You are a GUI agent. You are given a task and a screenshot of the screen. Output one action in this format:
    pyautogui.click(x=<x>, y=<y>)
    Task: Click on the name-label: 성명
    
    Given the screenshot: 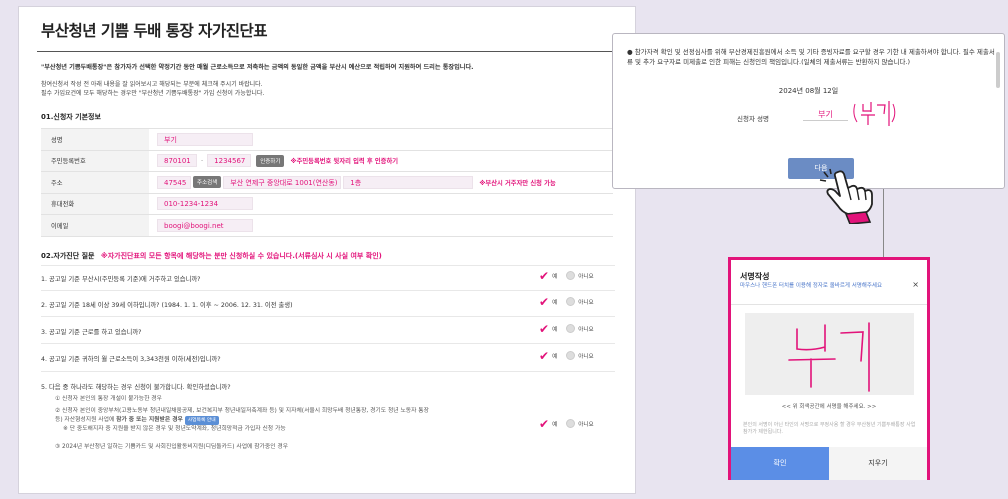 What is the action you would take?
    pyautogui.click(x=95, y=139)
    